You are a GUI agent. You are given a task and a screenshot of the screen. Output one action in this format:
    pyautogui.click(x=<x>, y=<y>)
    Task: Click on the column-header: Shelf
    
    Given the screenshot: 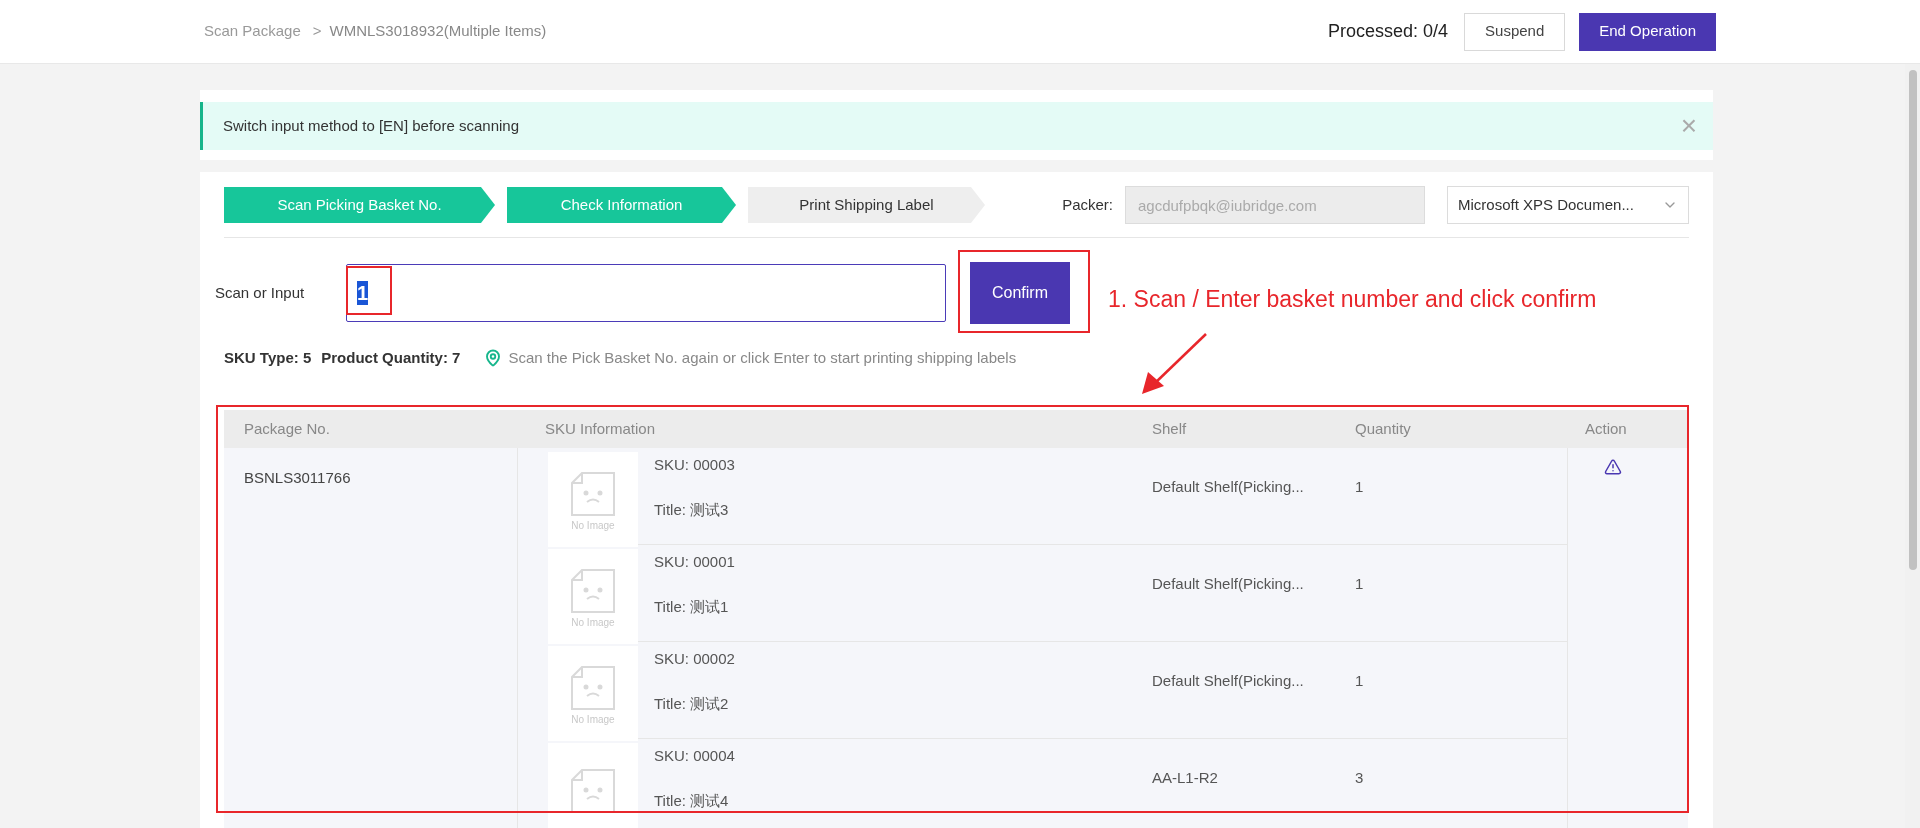 What is the action you would take?
    pyautogui.click(x=1170, y=428)
    